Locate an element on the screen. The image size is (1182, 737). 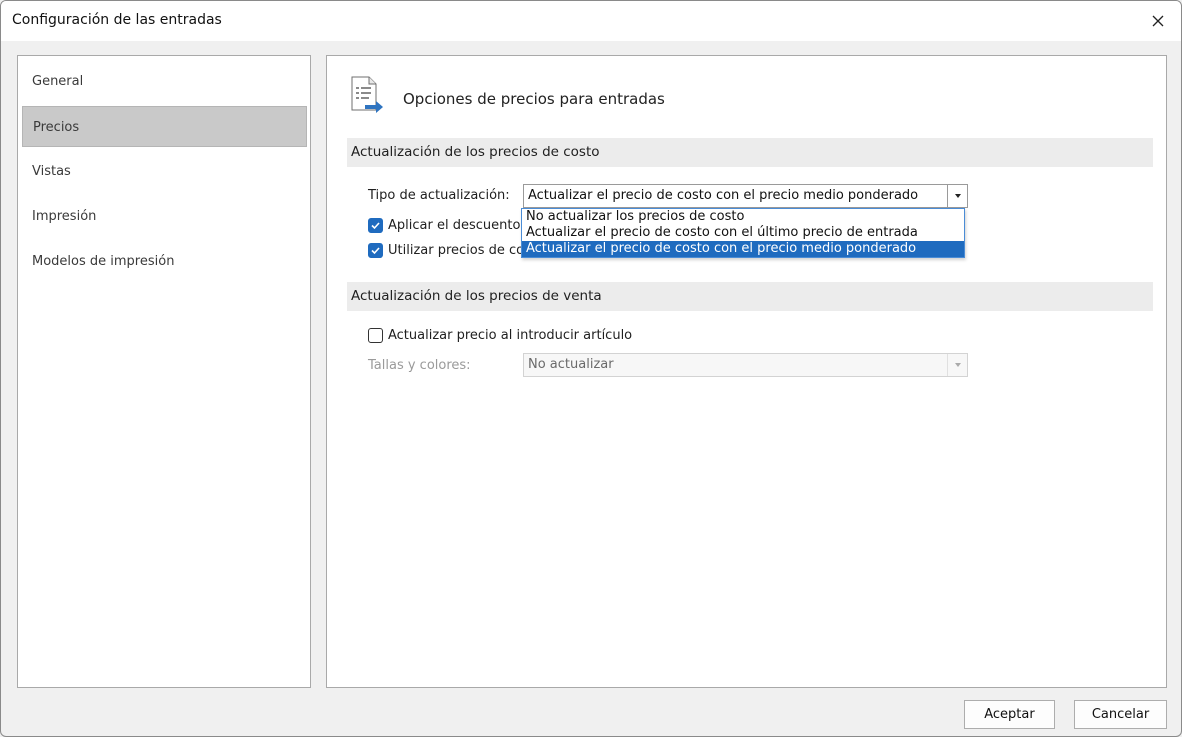
sizes-colors-value: No actualizar is located at coordinates (571, 364).